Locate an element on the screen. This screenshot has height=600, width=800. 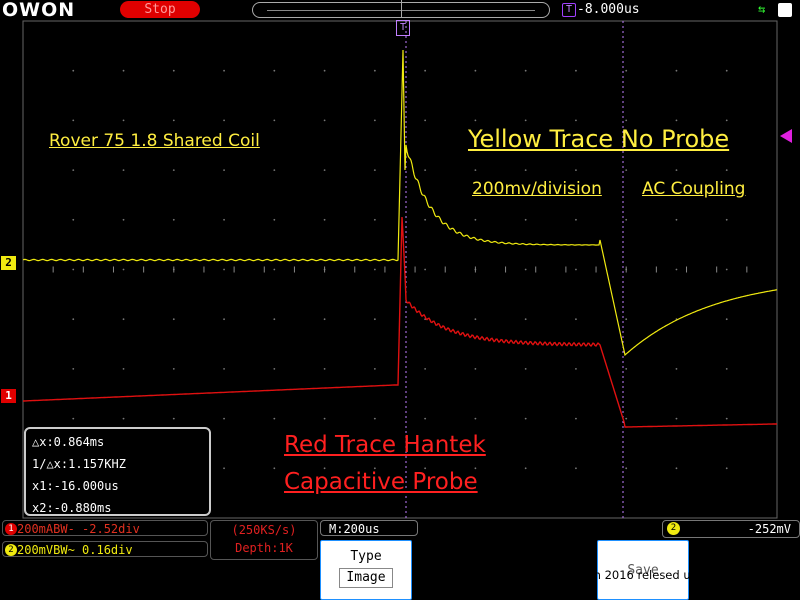
annotation-title: Rover 75 1.8 Shared Coil is located at coordinates (154, 141).